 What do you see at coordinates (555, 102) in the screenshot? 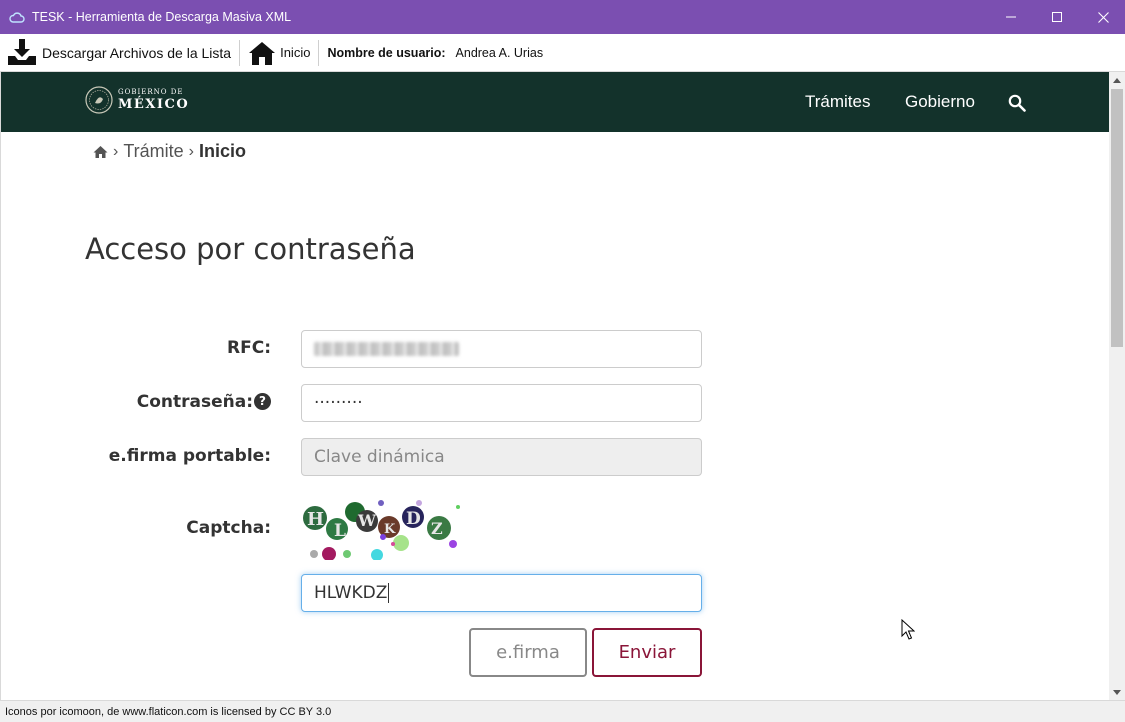
I see `site-header: GOBIERNO DE MÉXICO Trámites Gobierno` at bounding box center [555, 102].